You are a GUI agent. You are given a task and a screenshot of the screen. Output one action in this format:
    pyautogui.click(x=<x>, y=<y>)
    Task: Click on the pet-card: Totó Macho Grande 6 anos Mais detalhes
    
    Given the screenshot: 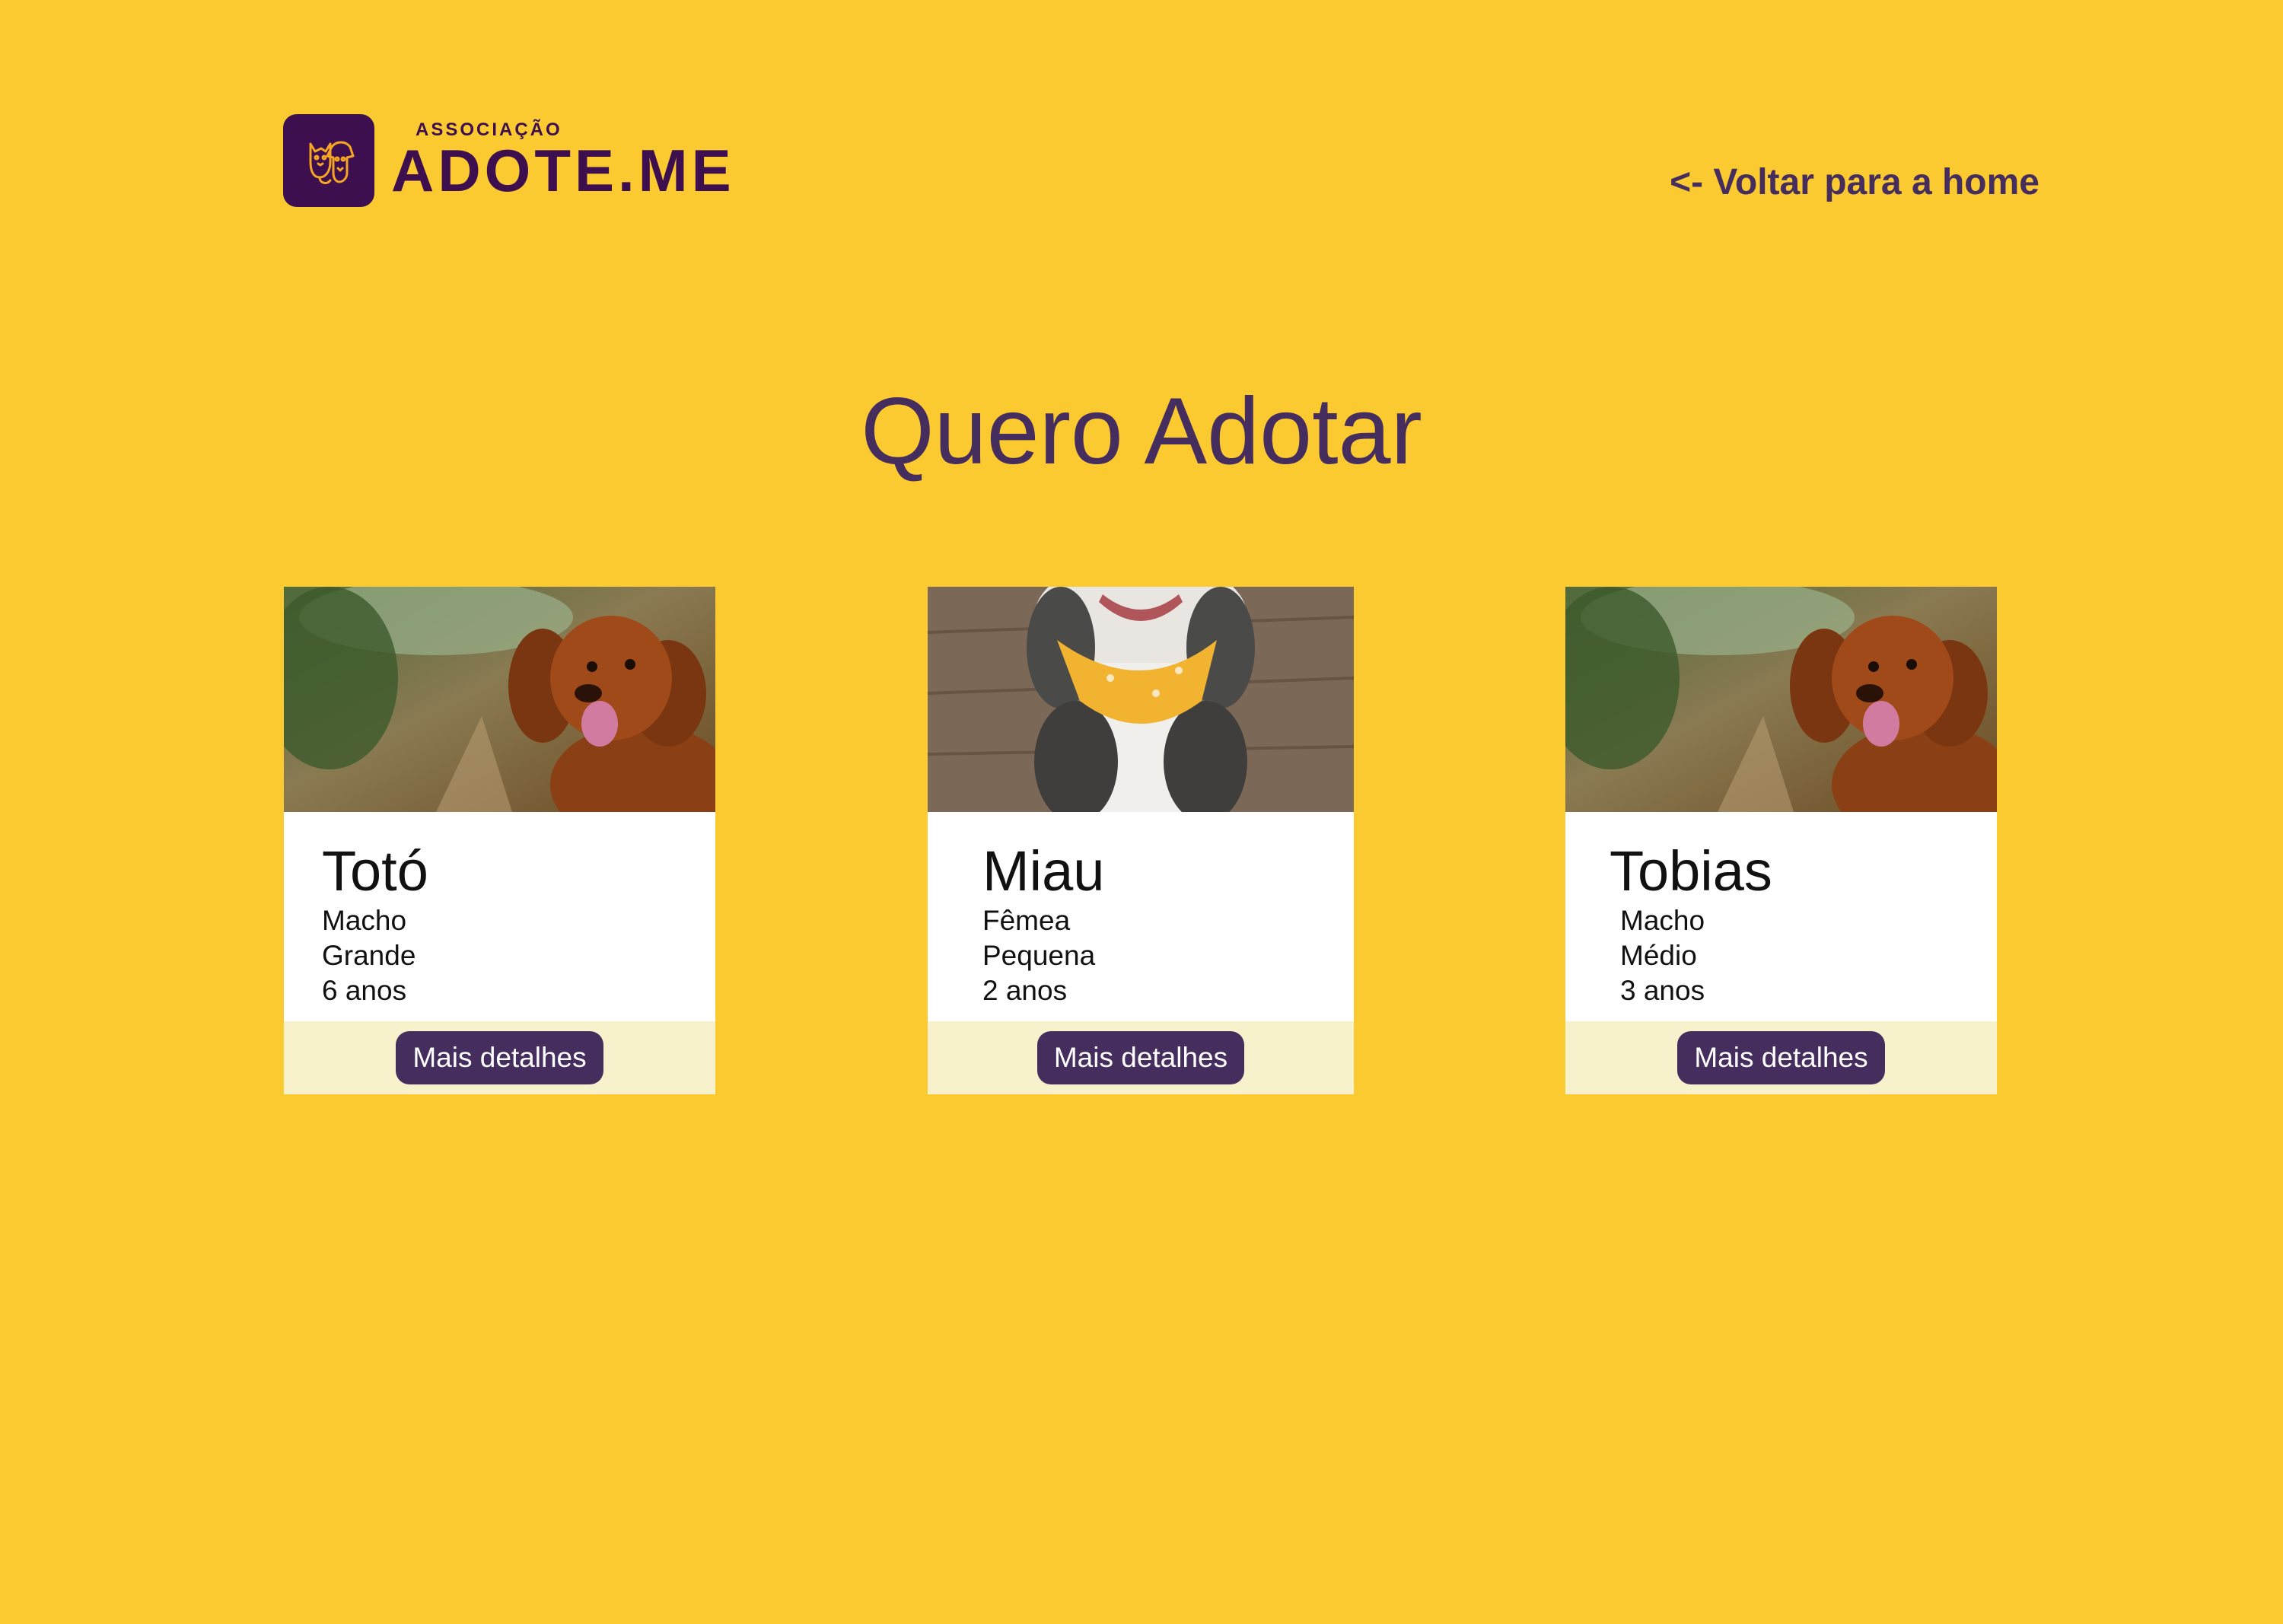 What is the action you would take?
    pyautogui.click(x=499, y=841)
    